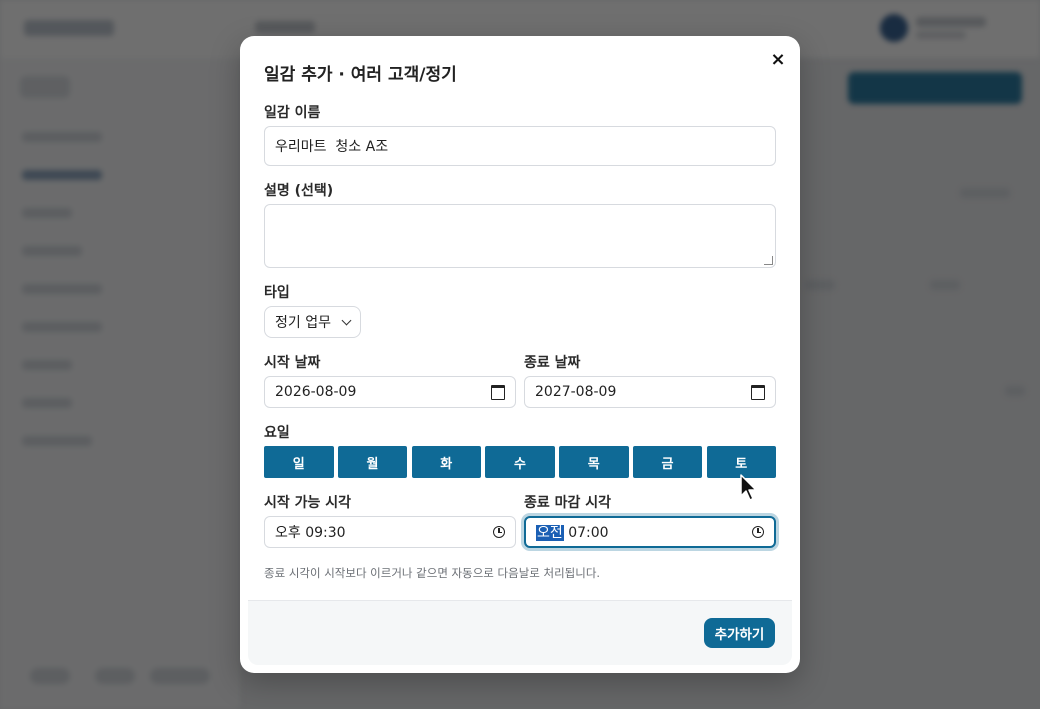 This screenshot has width=1040, height=709. What do you see at coordinates (576, 392) in the screenshot?
I see `end-date-value: 2027-08-09` at bounding box center [576, 392].